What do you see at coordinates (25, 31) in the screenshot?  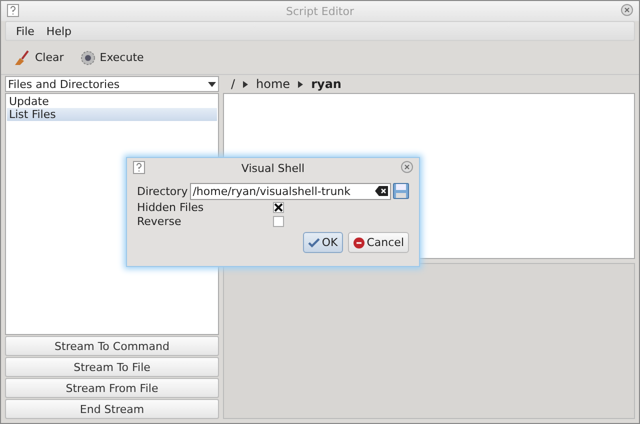 I see `menu-item: File` at bounding box center [25, 31].